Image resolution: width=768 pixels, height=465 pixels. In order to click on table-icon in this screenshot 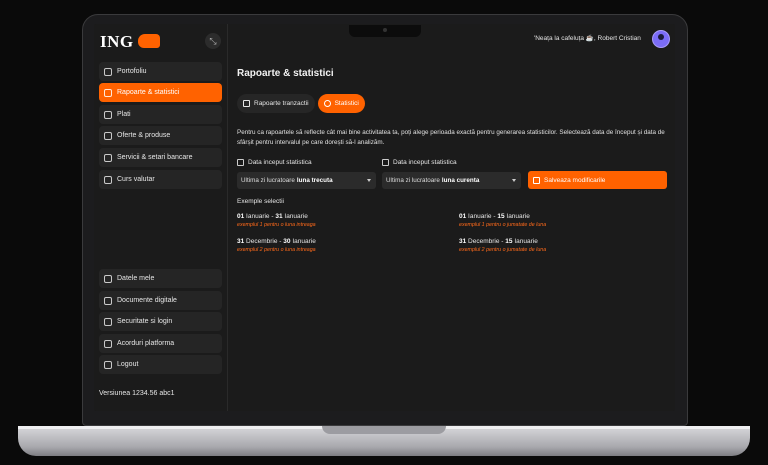, I will do `click(246, 103)`.